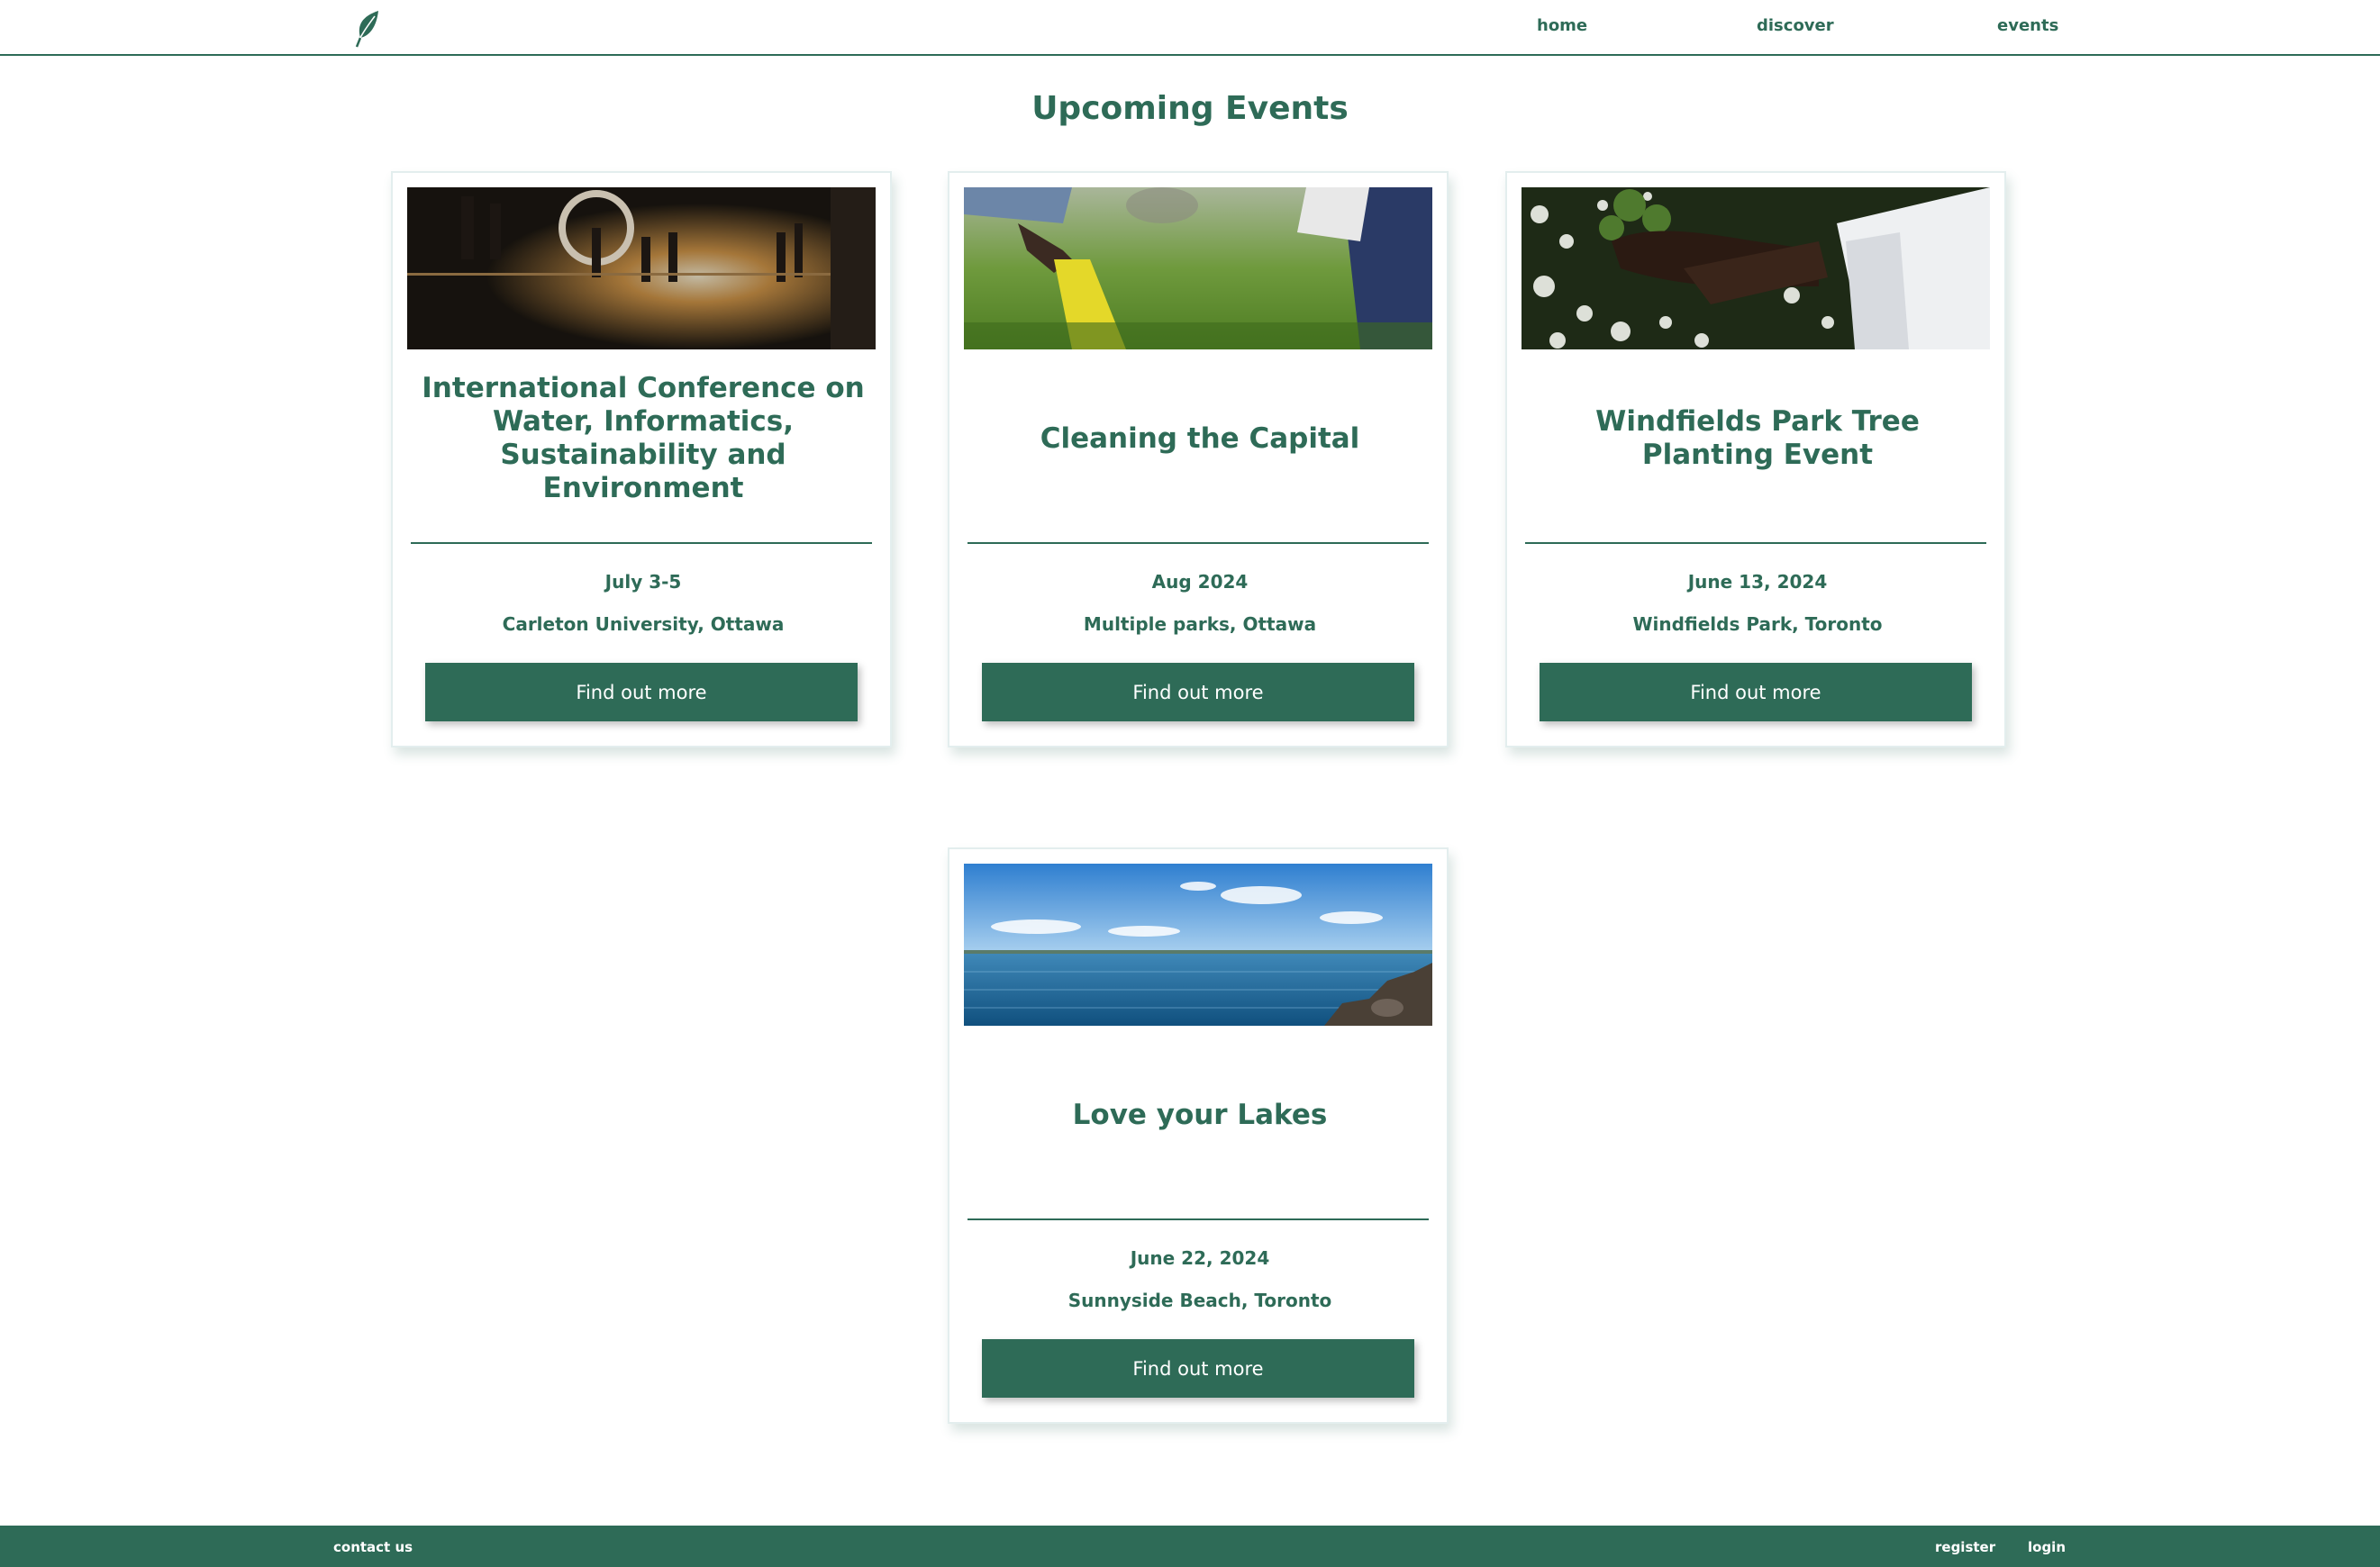 The width and height of the screenshot is (2380, 1567). I want to click on event-title: Windfields Park Tree Planting Event, so click(1758, 438).